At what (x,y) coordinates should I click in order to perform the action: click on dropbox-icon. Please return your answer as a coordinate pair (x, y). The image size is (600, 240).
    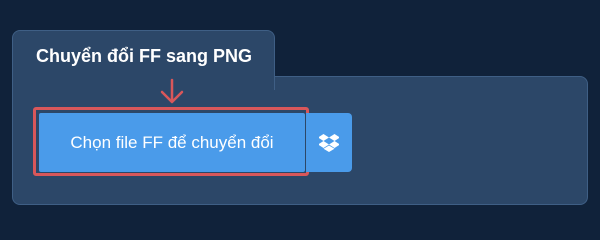
    Looking at the image, I should click on (329, 142).